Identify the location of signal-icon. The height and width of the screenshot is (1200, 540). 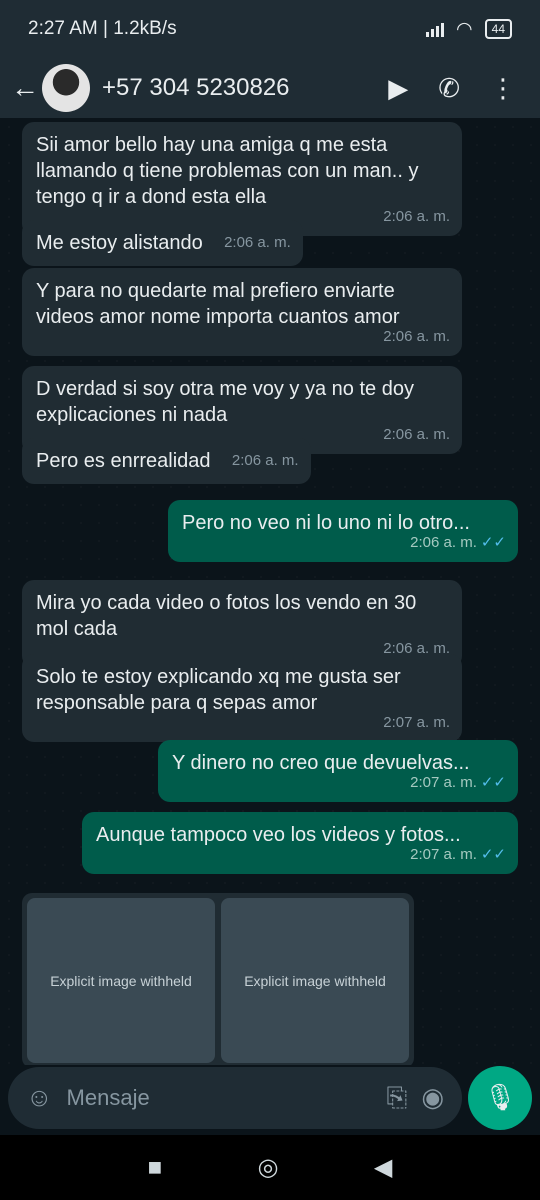
(435, 29).